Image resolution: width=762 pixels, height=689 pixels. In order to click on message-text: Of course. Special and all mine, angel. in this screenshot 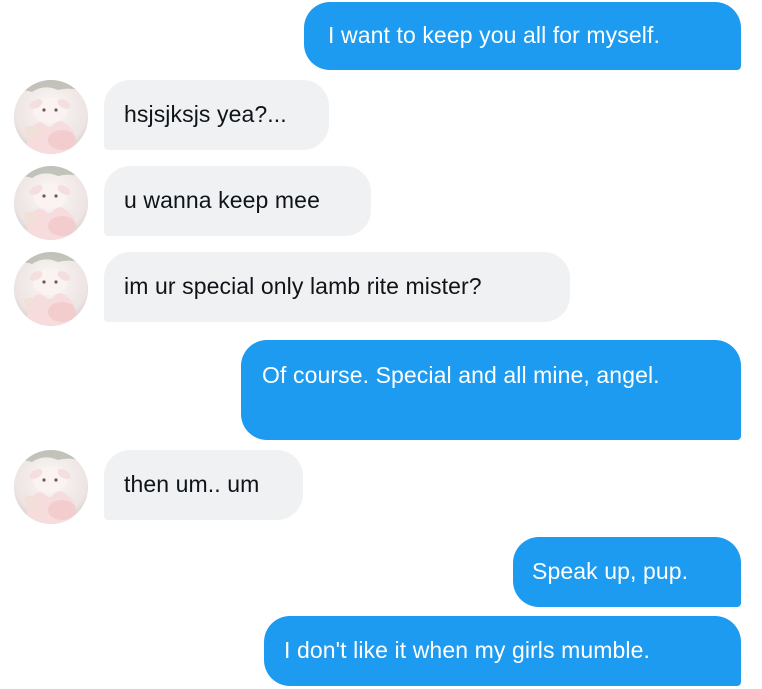, I will do `click(461, 375)`.